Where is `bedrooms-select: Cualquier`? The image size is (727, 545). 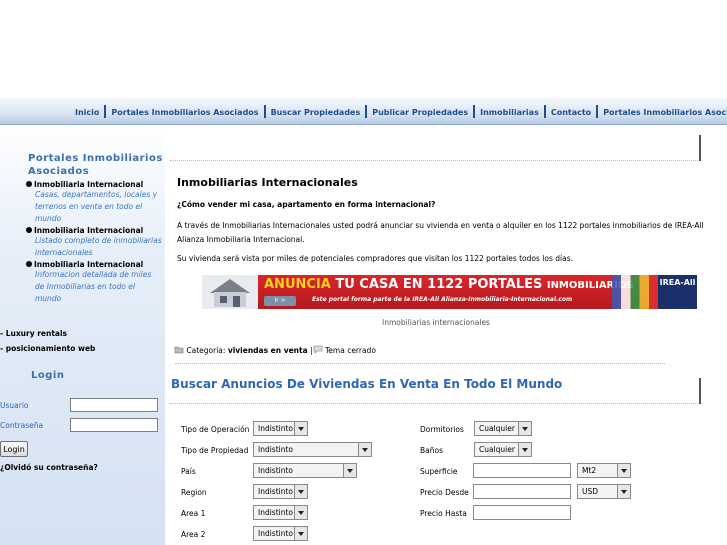 bedrooms-select: Cualquier is located at coordinates (503, 428).